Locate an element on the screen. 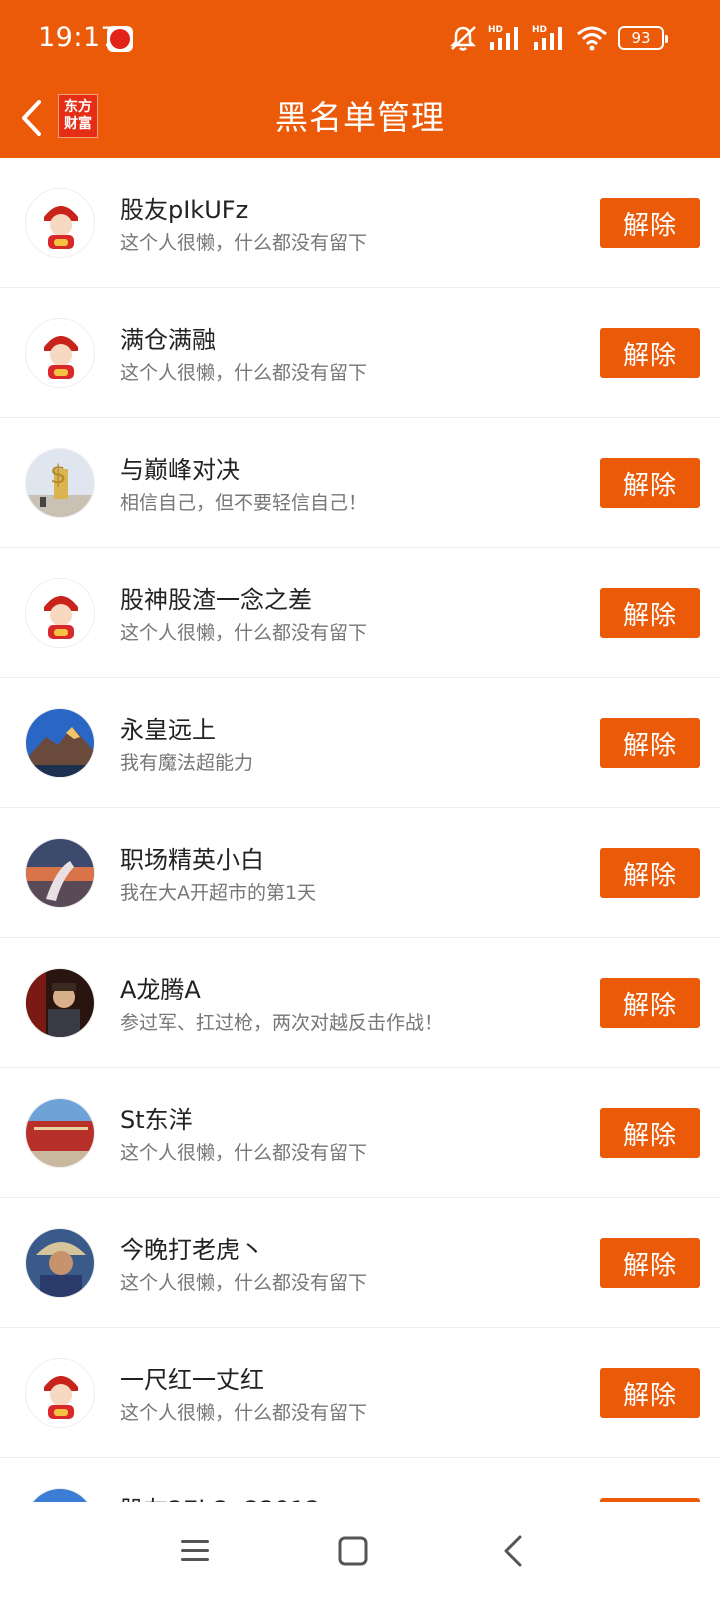  dollar-coins-avatar: $ is located at coordinates (60, 483).